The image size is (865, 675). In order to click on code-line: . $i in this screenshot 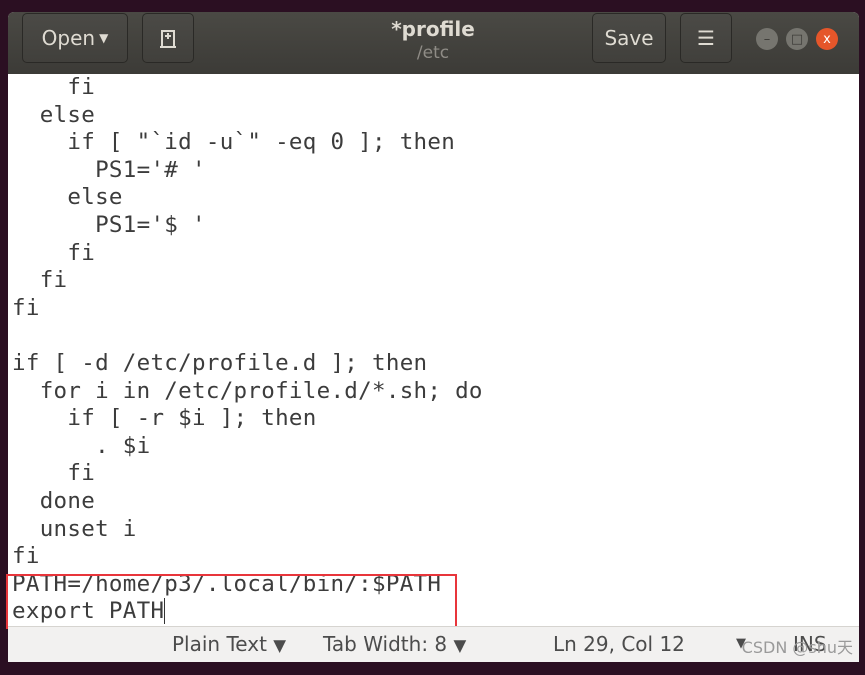, I will do `click(433, 447)`.